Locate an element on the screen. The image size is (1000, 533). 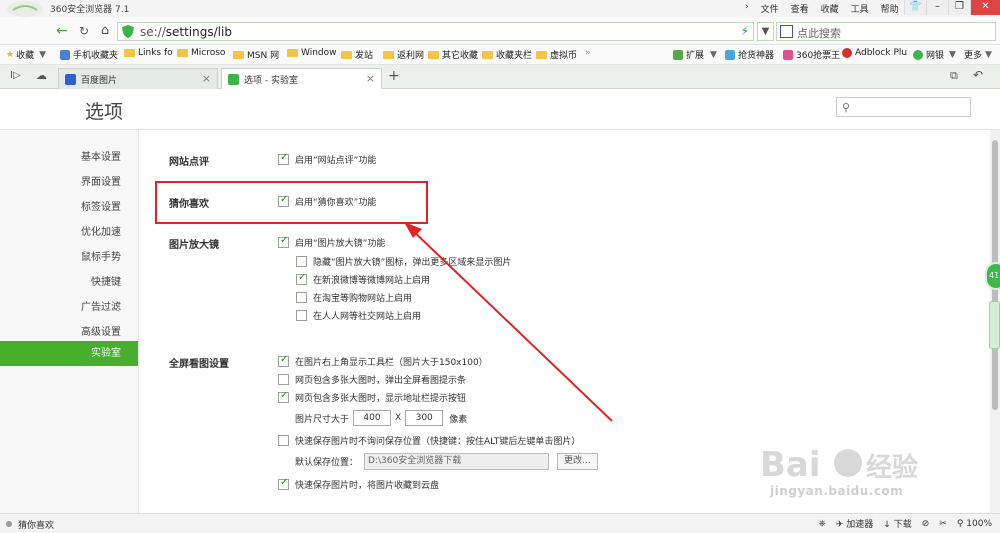
option-magnifier-social: 在人人网等社交网站上启用 is located at coordinates (358, 315).